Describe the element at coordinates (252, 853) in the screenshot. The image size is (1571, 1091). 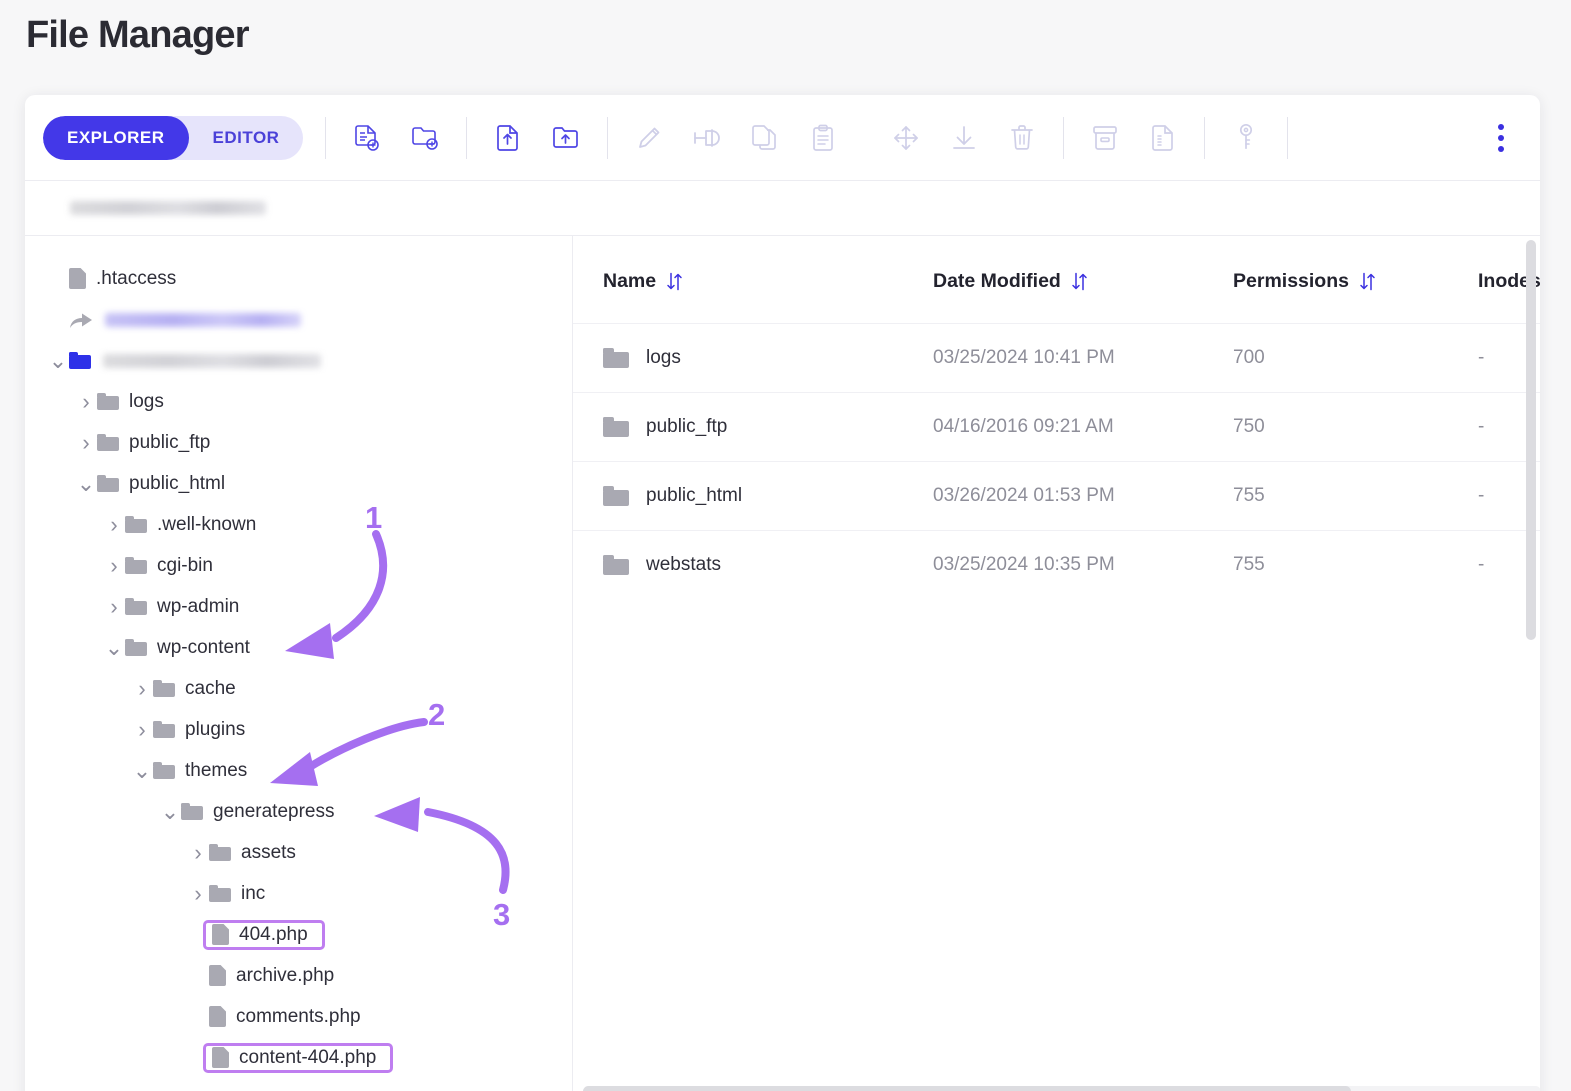
I see `tree-item-content: assets` at that location.